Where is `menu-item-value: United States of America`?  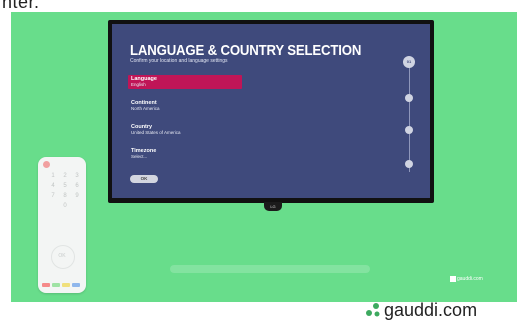 menu-item-value: United States of America is located at coordinates (156, 132).